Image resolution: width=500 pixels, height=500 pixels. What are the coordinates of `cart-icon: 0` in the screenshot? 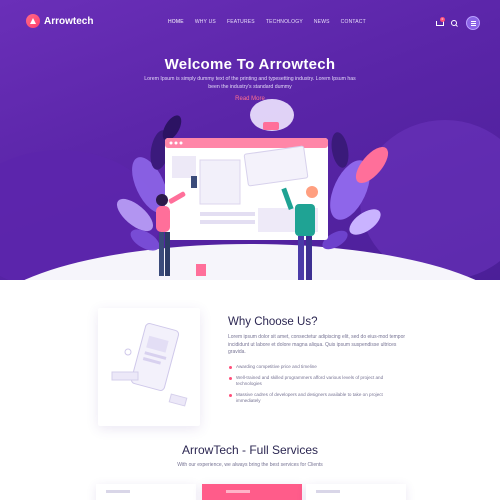 It's located at (440, 22).